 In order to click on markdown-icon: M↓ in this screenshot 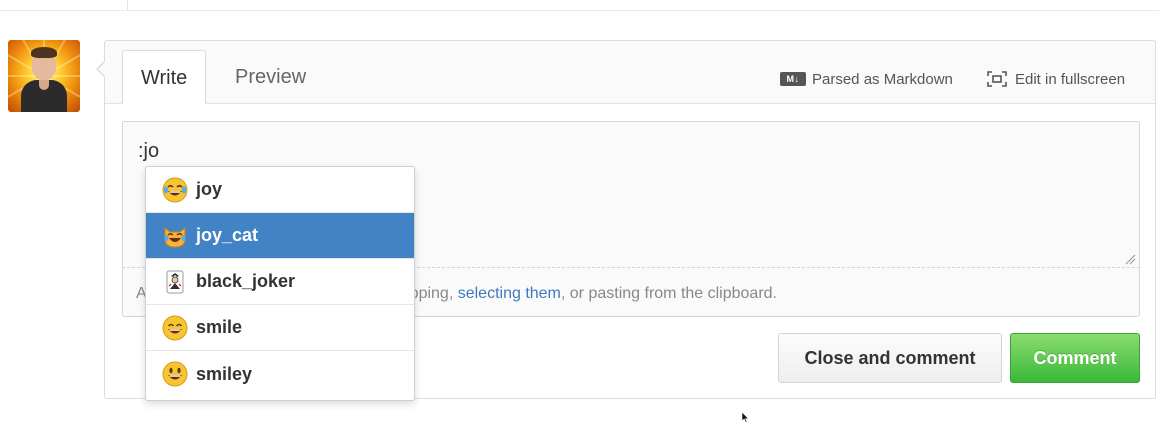, I will do `click(793, 79)`.